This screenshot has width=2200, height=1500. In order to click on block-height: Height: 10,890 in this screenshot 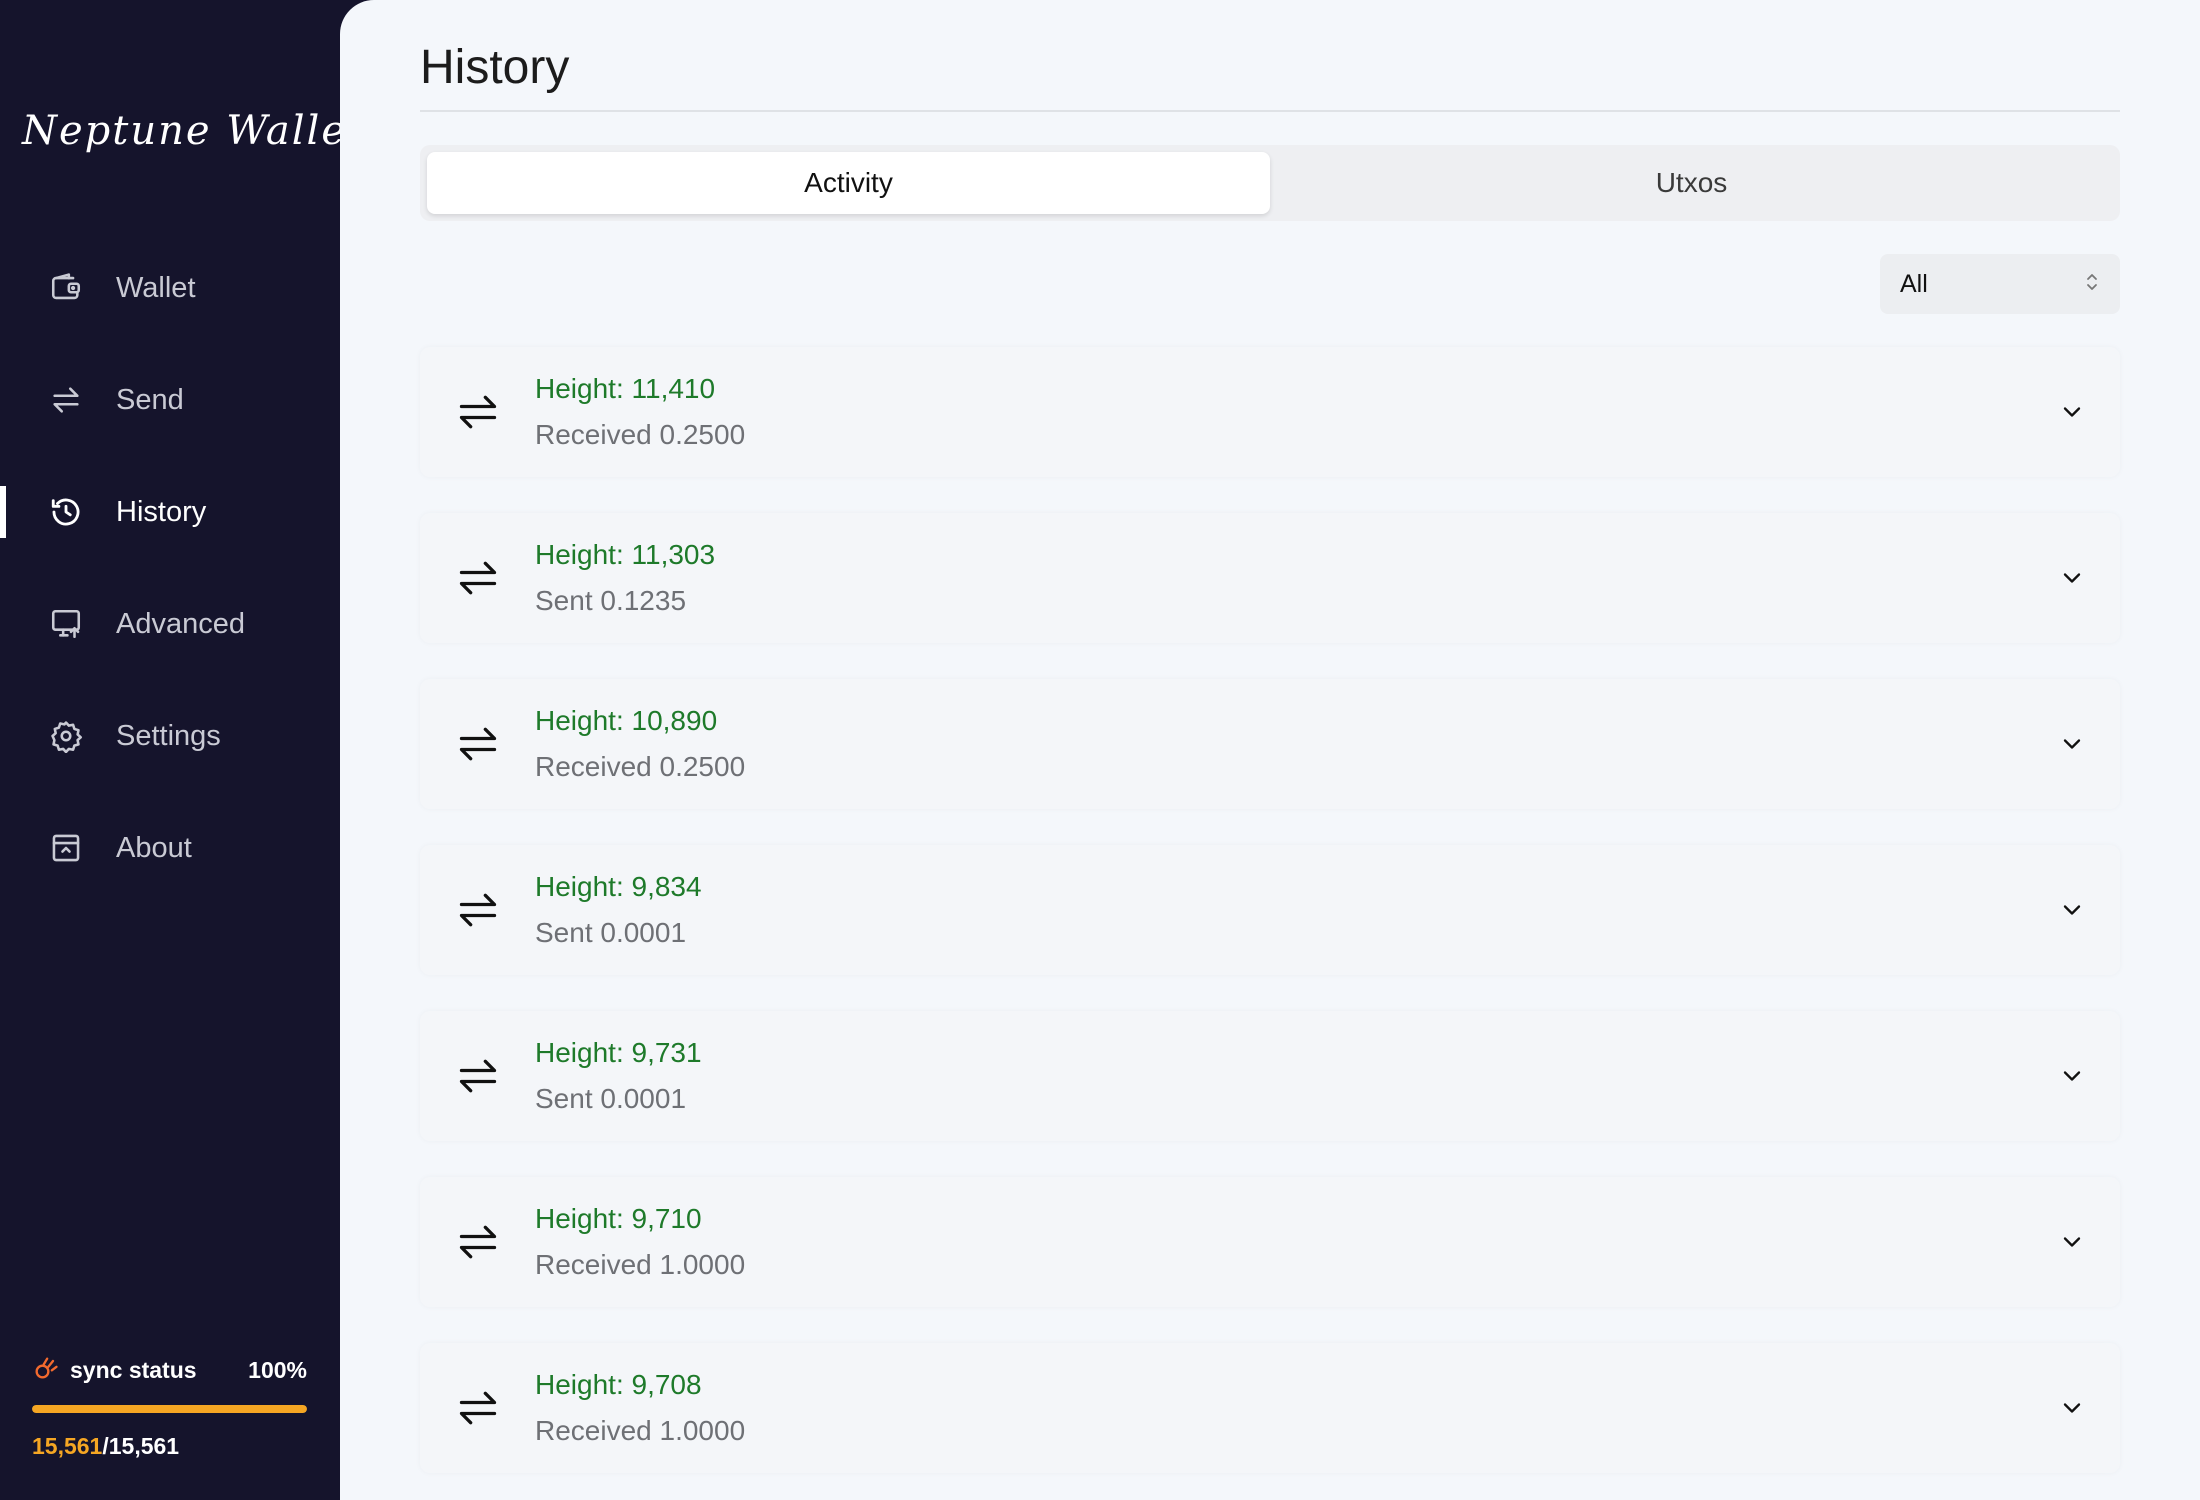, I will do `click(626, 720)`.